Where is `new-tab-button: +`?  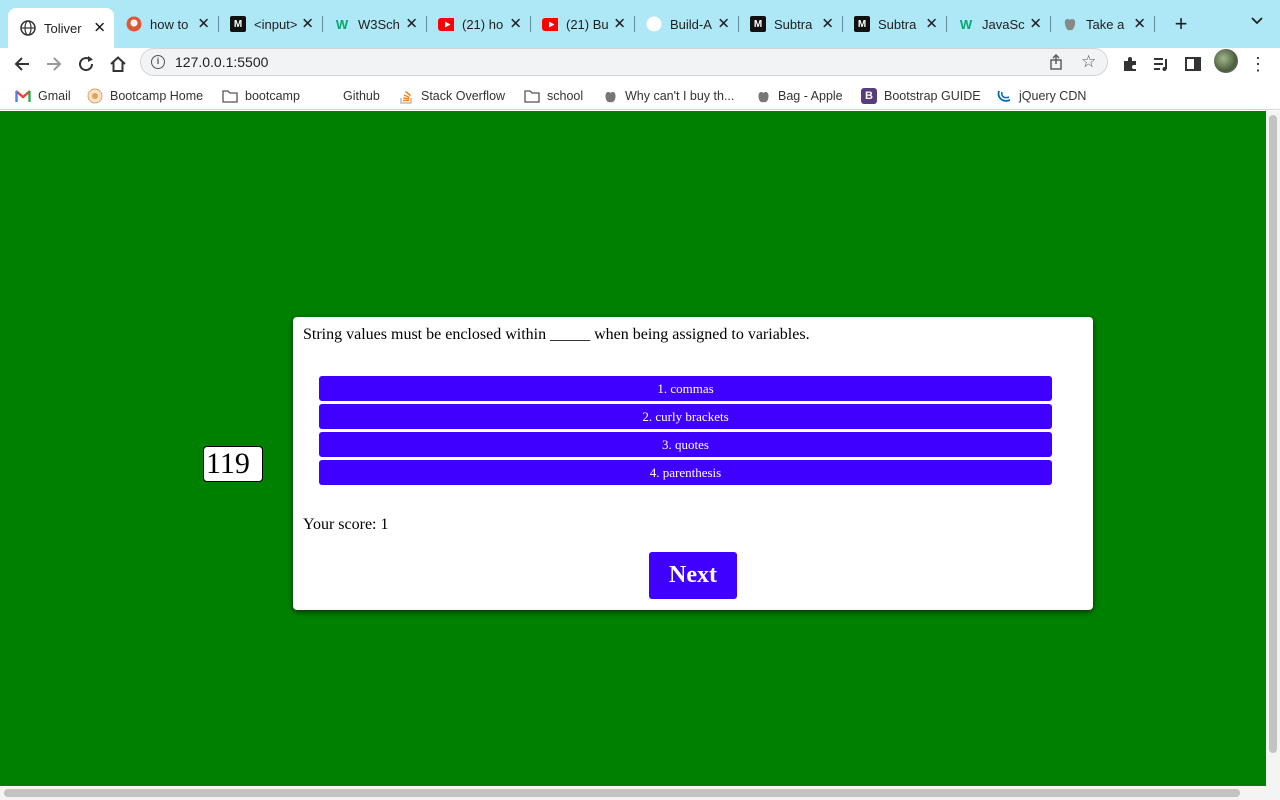 new-tab-button: + is located at coordinates (1181, 24).